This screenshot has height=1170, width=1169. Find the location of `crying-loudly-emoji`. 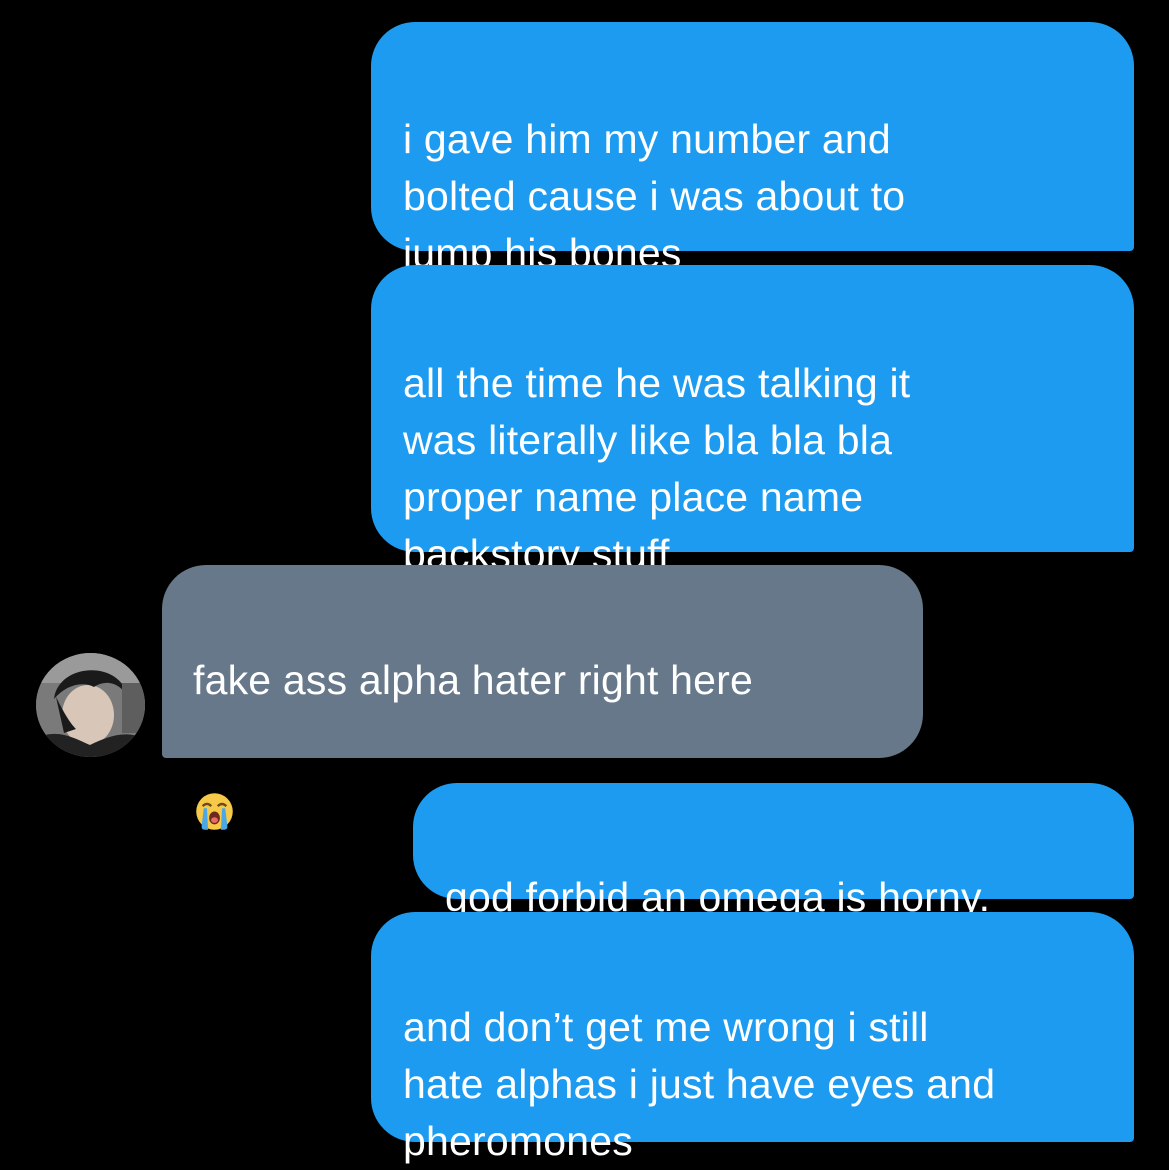

crying-loudly-emoji is located at coordinates (214, 811).